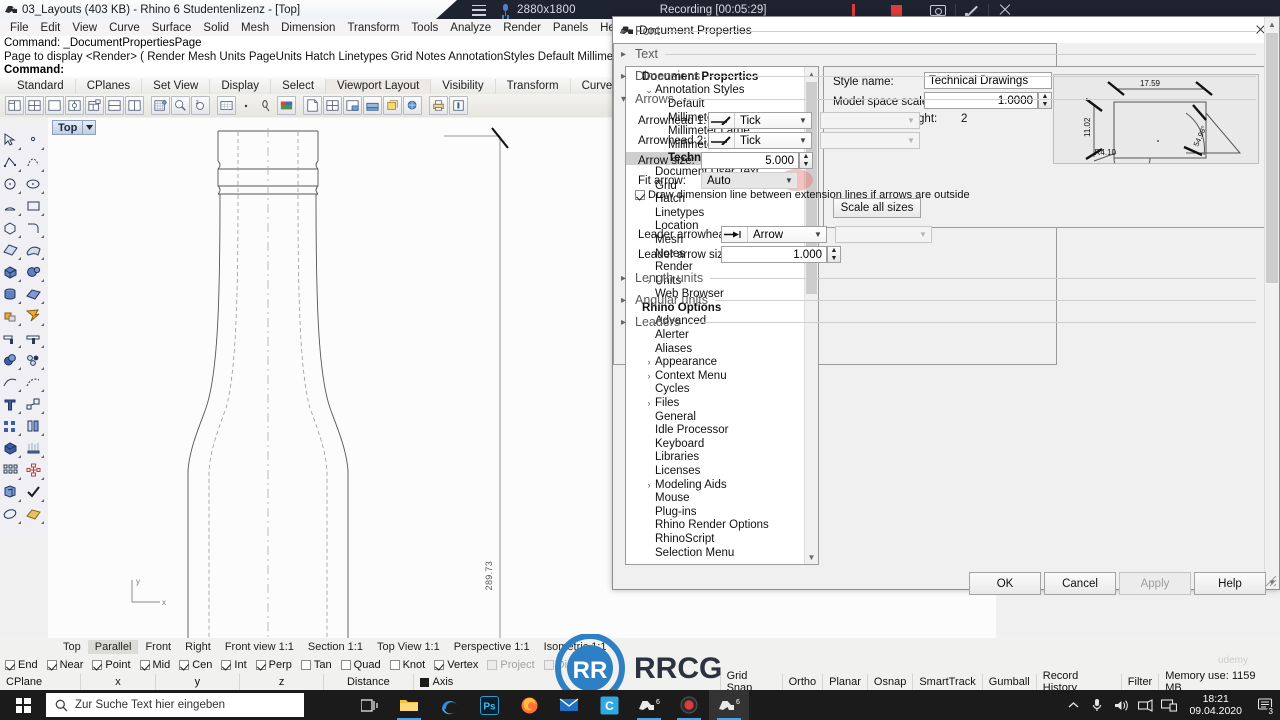  Describe the element at coordinates (226, 105) in the screenshot. I see `layout-grid-icon` at that location.